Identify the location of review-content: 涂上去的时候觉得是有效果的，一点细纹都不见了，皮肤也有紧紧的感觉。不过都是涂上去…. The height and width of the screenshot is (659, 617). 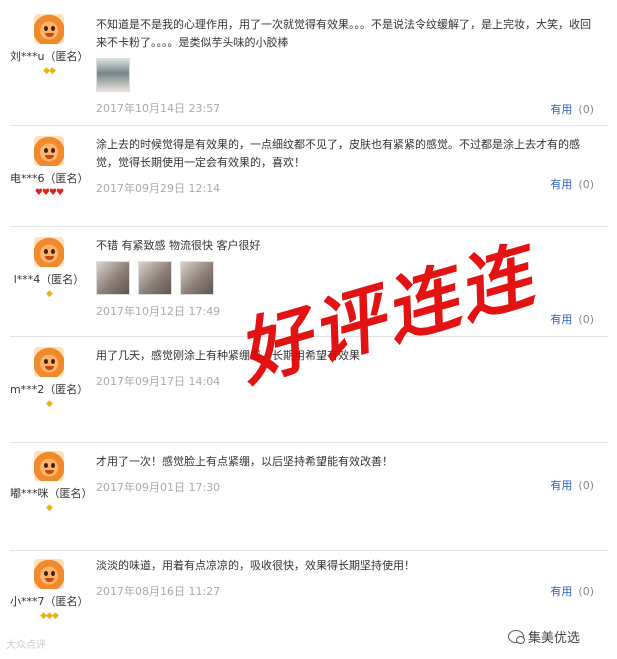
(344, 166).